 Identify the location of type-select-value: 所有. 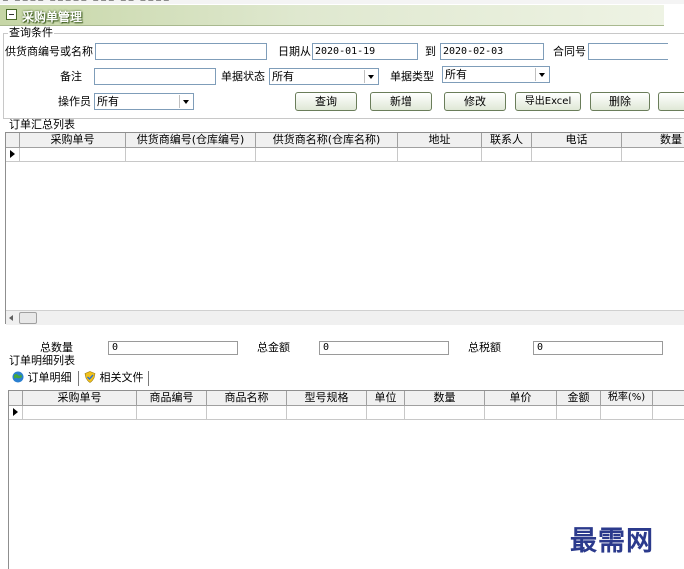
(456, 74).